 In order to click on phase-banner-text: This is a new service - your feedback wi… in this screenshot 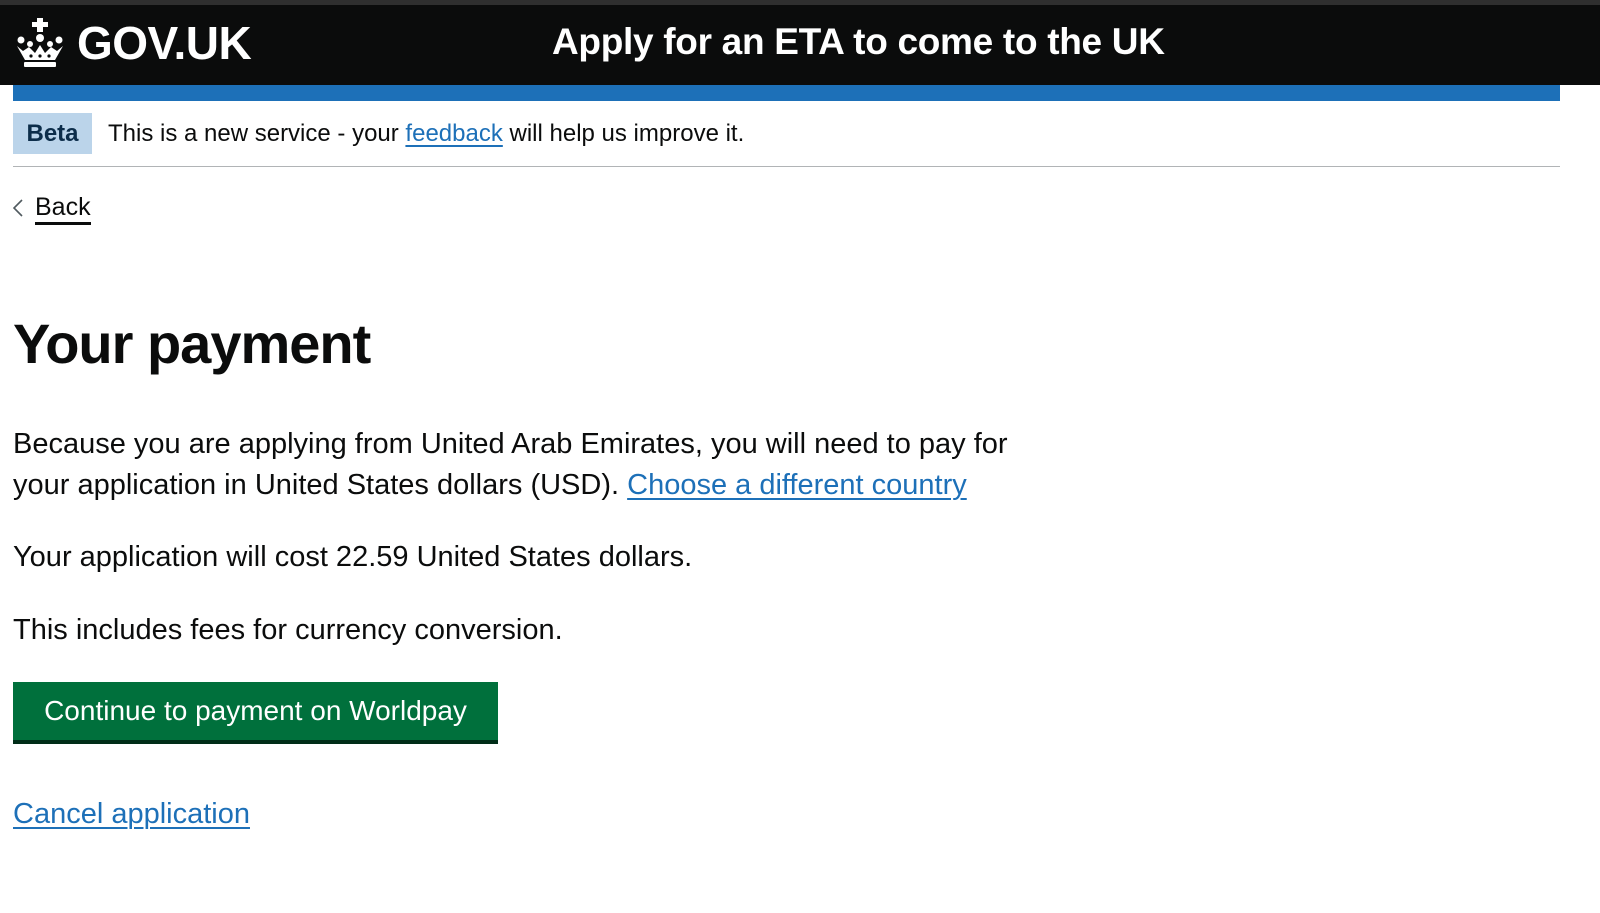, I will do `click(426, 133)`.